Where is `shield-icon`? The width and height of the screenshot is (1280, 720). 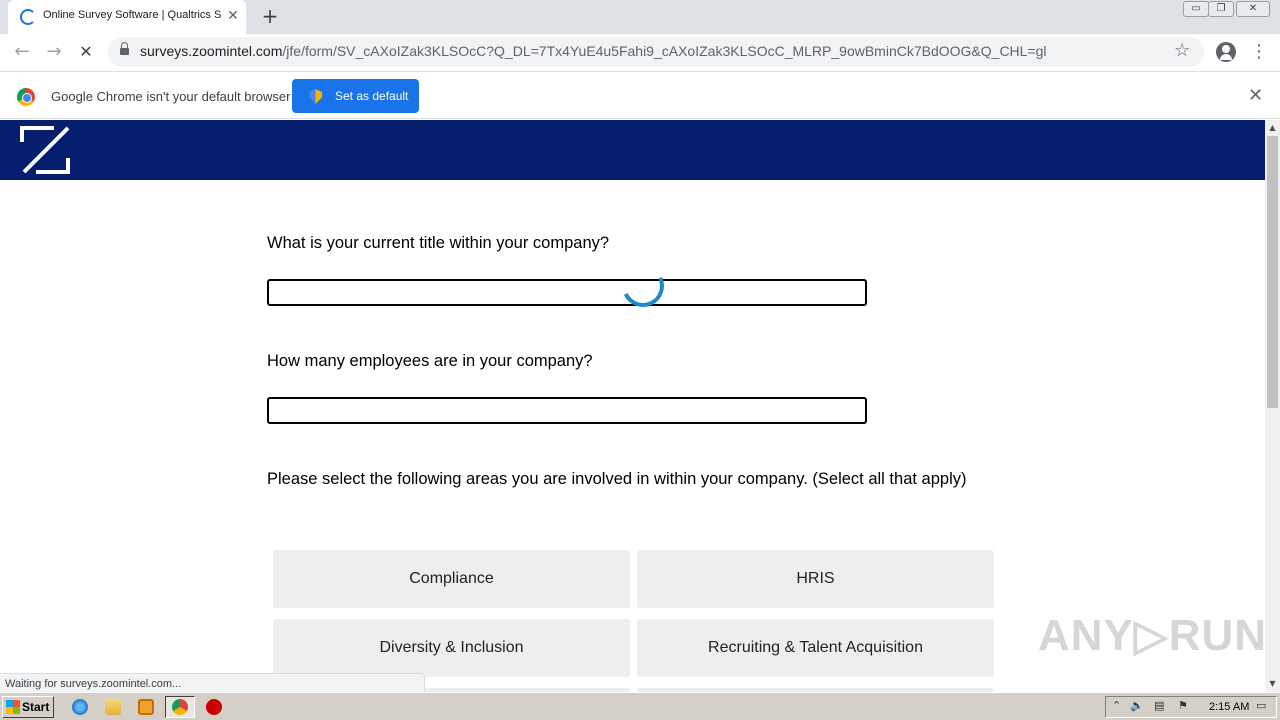
shield-icon is located at coordinates (315, 96).